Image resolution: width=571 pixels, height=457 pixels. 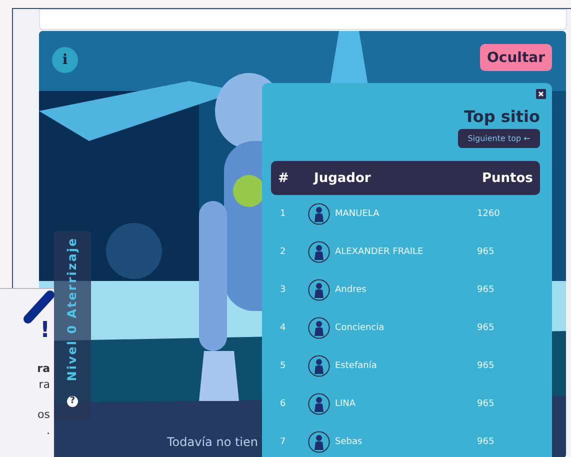 What do you see at coordinates (345, 404) in the screenshot?
I see `player-name: LINA` at bounding box center [345, 404].